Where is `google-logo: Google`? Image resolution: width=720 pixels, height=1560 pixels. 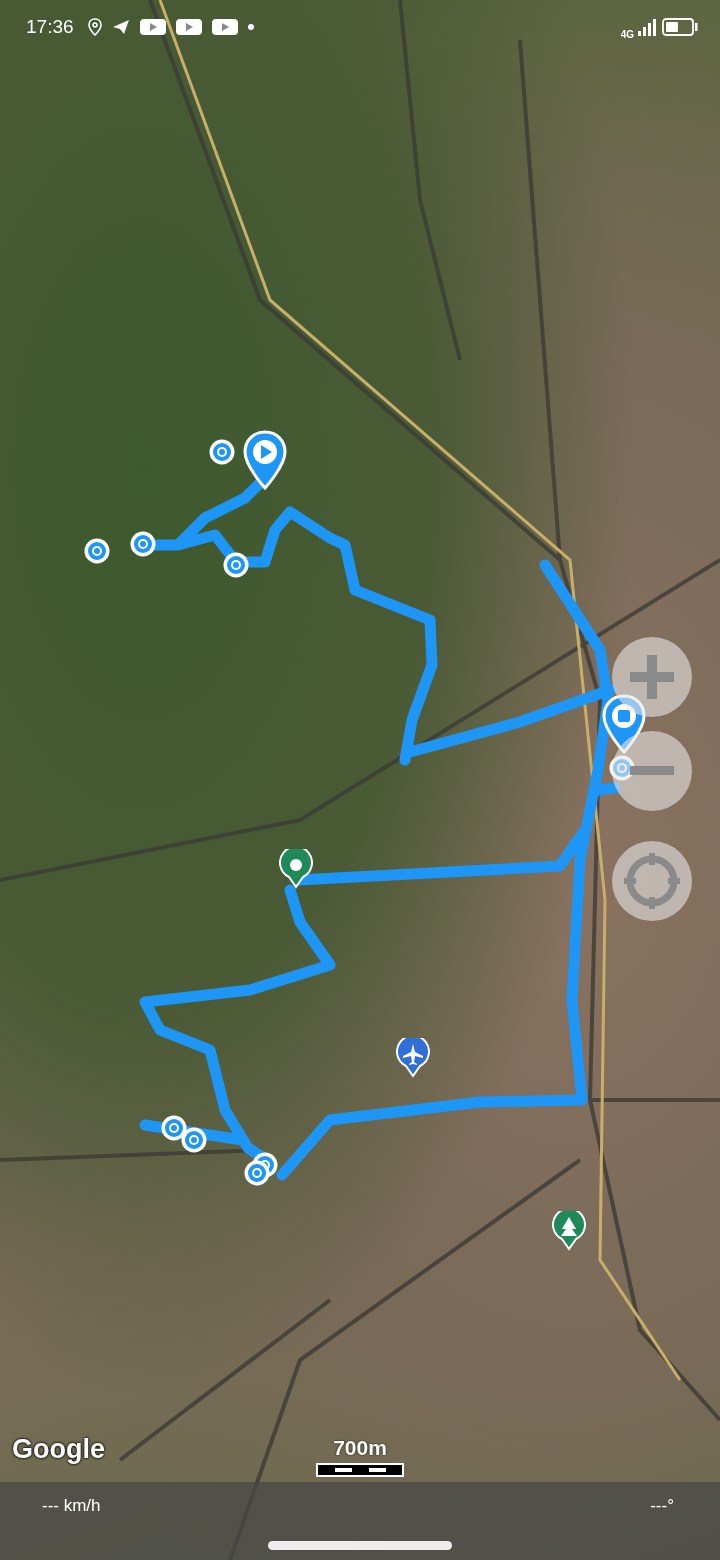
google-logo: Google is located at coordinates (58, 1449).